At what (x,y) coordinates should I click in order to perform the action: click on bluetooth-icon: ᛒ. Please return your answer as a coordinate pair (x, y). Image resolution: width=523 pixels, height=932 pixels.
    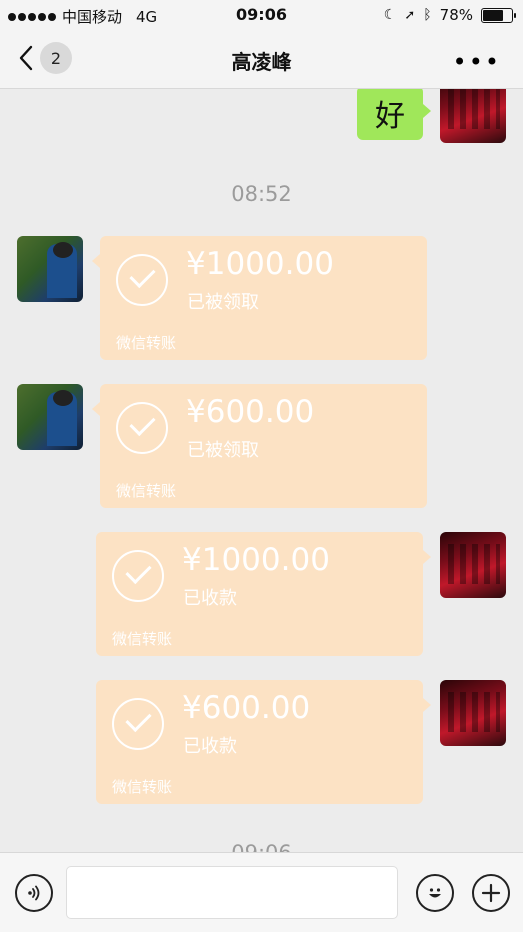
    Looking at the image, I should click on (427, 15).